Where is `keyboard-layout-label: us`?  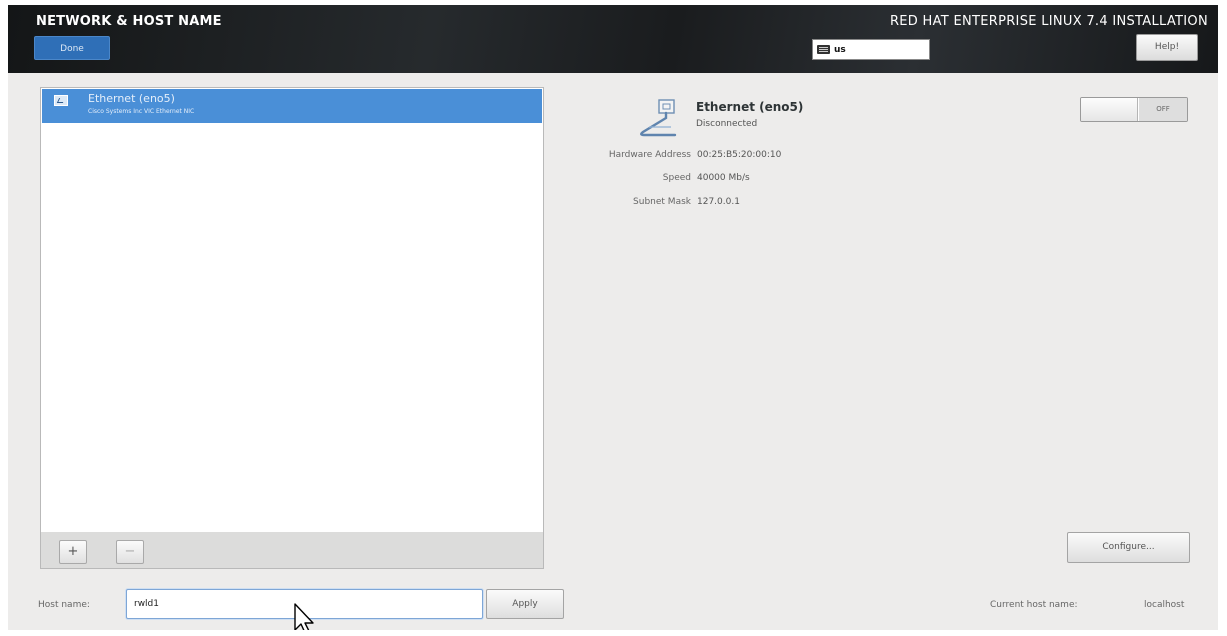 keyboard-layout-label: us is located at coordinates (840, 49).